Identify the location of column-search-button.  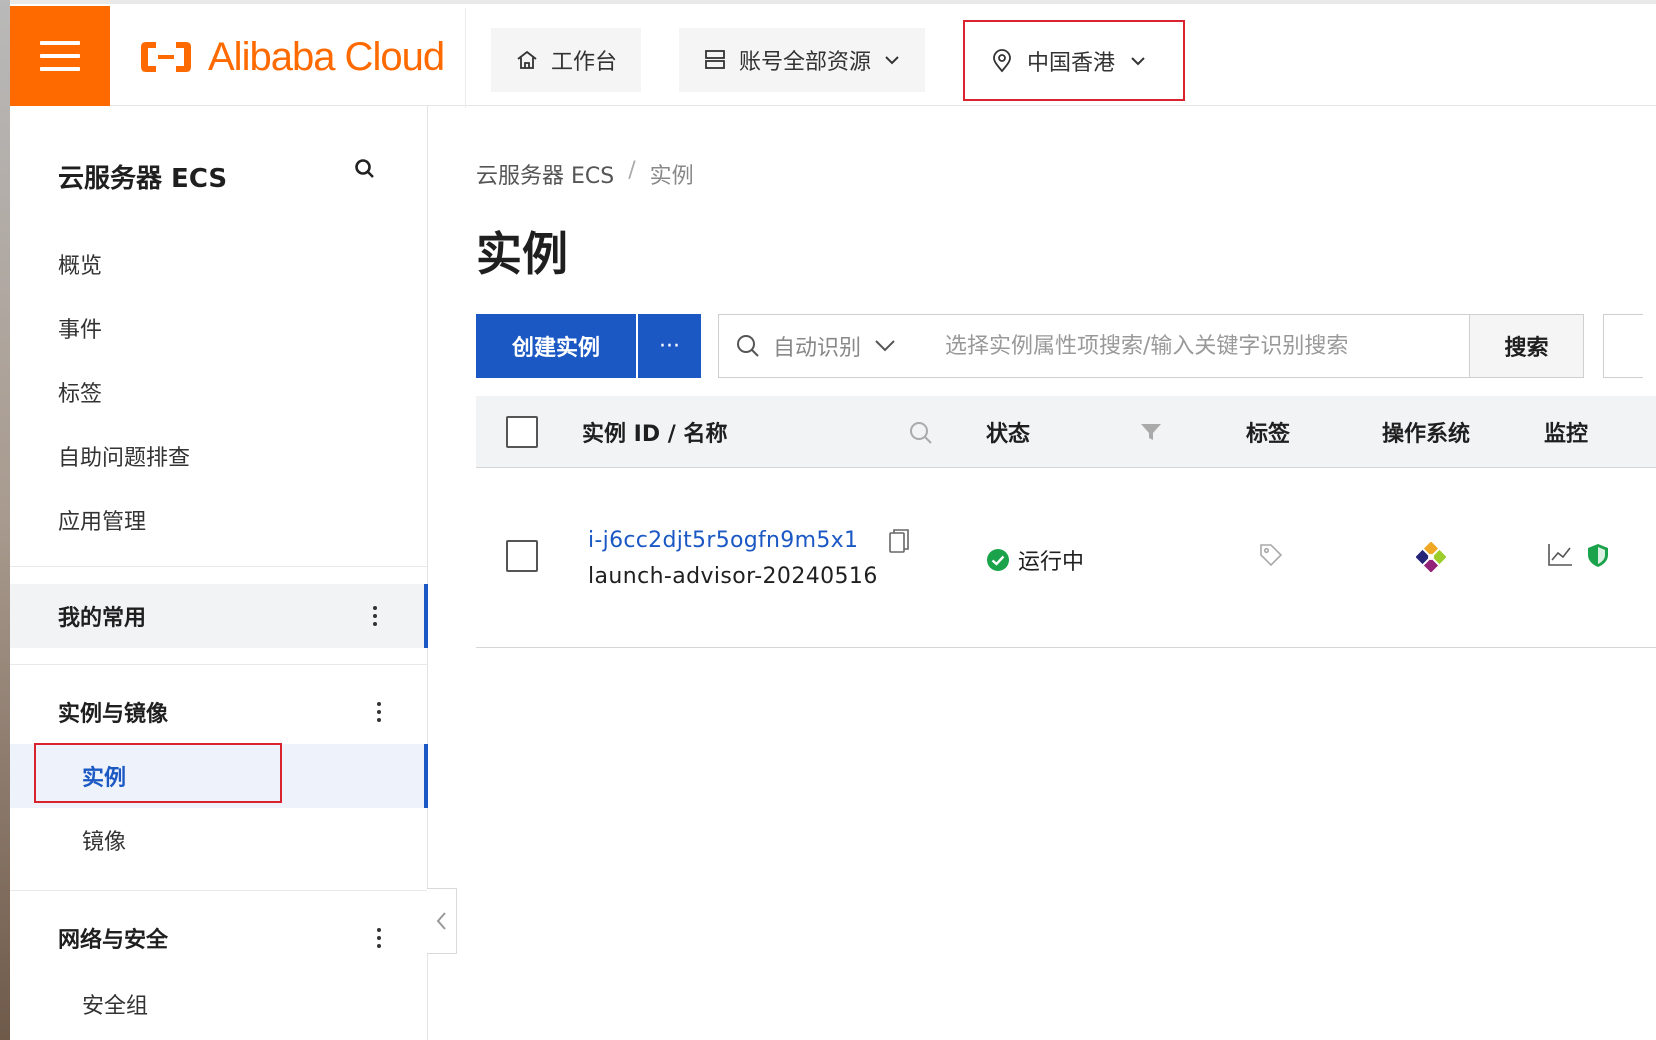
(921, 435).